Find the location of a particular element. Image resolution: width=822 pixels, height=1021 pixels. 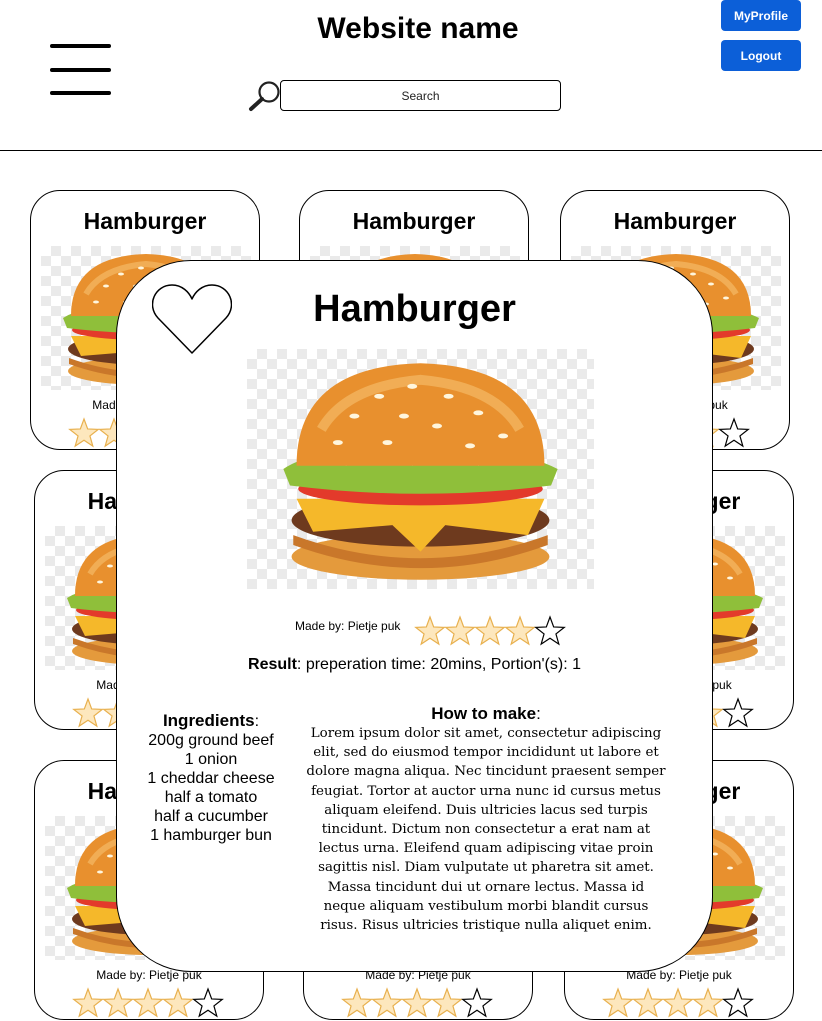

recipe-image is located at coordinates (420, 469).